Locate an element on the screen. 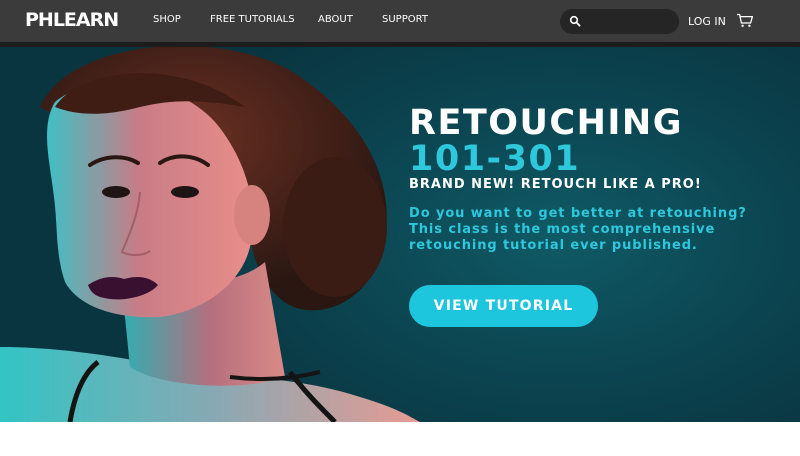 This screenshot has height=456, width=800. cart-icon is located at coordinates (745, 20).